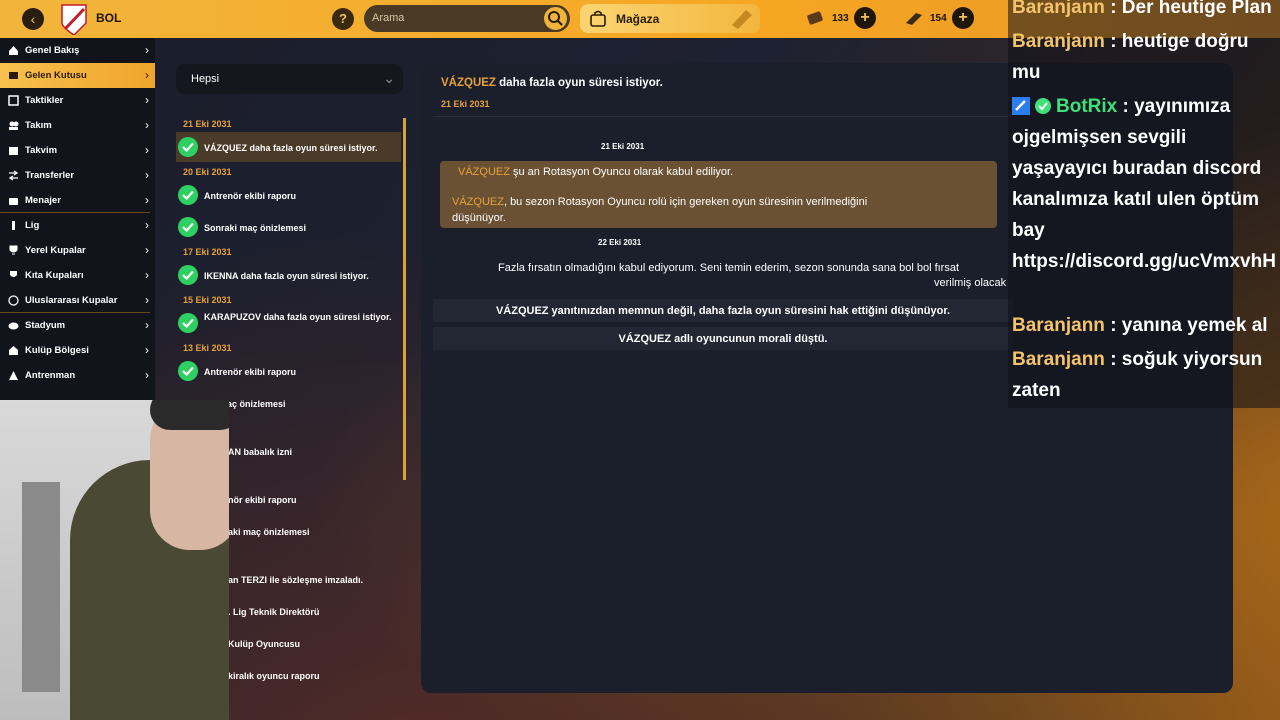  I want to click on search-input: Arama, so click(467, 18).